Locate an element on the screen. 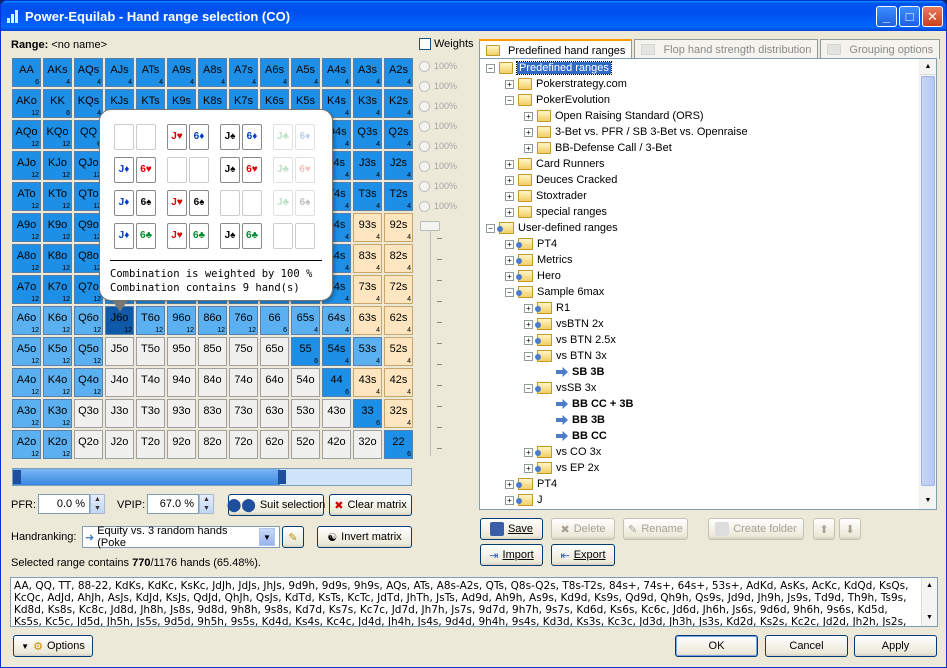 This screenshot has height=668, width=947. weights-slider-track is located at coordinates (430, 343).